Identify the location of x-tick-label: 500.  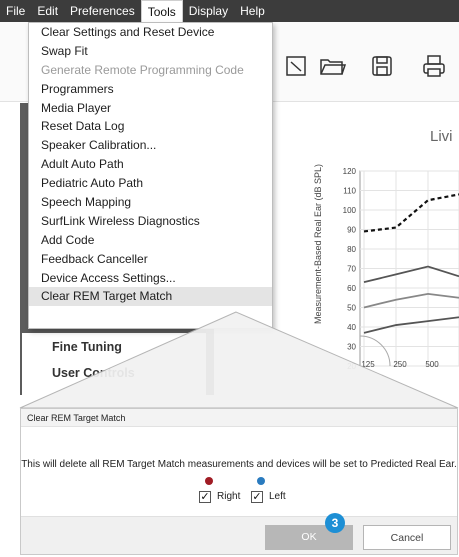
(432, 364).